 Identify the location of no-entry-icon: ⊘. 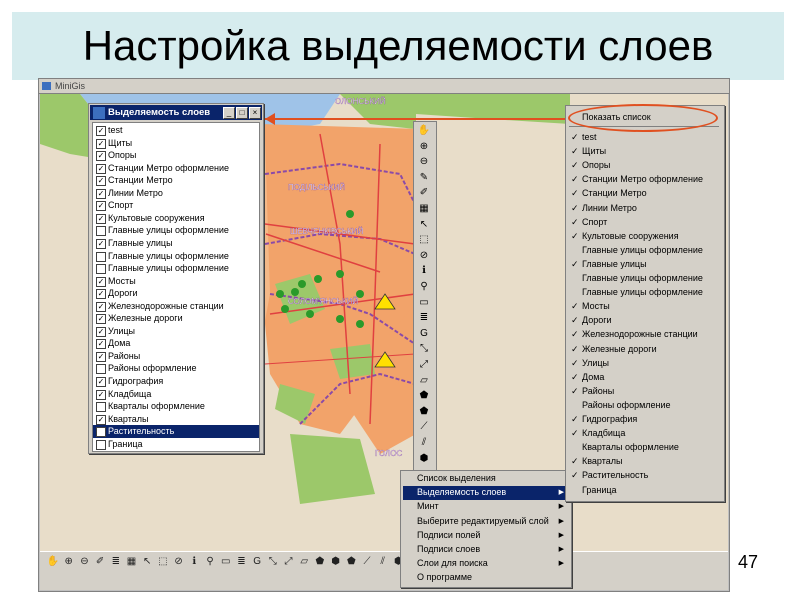
(424, 256).